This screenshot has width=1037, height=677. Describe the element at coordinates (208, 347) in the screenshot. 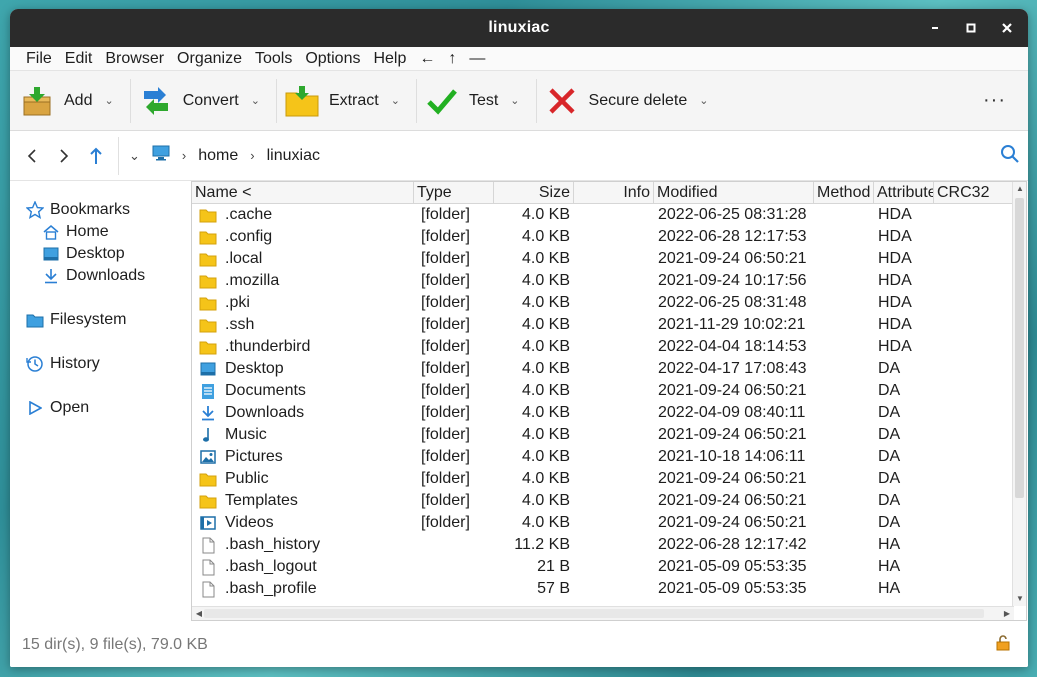

I see `folder-icon` at that location.